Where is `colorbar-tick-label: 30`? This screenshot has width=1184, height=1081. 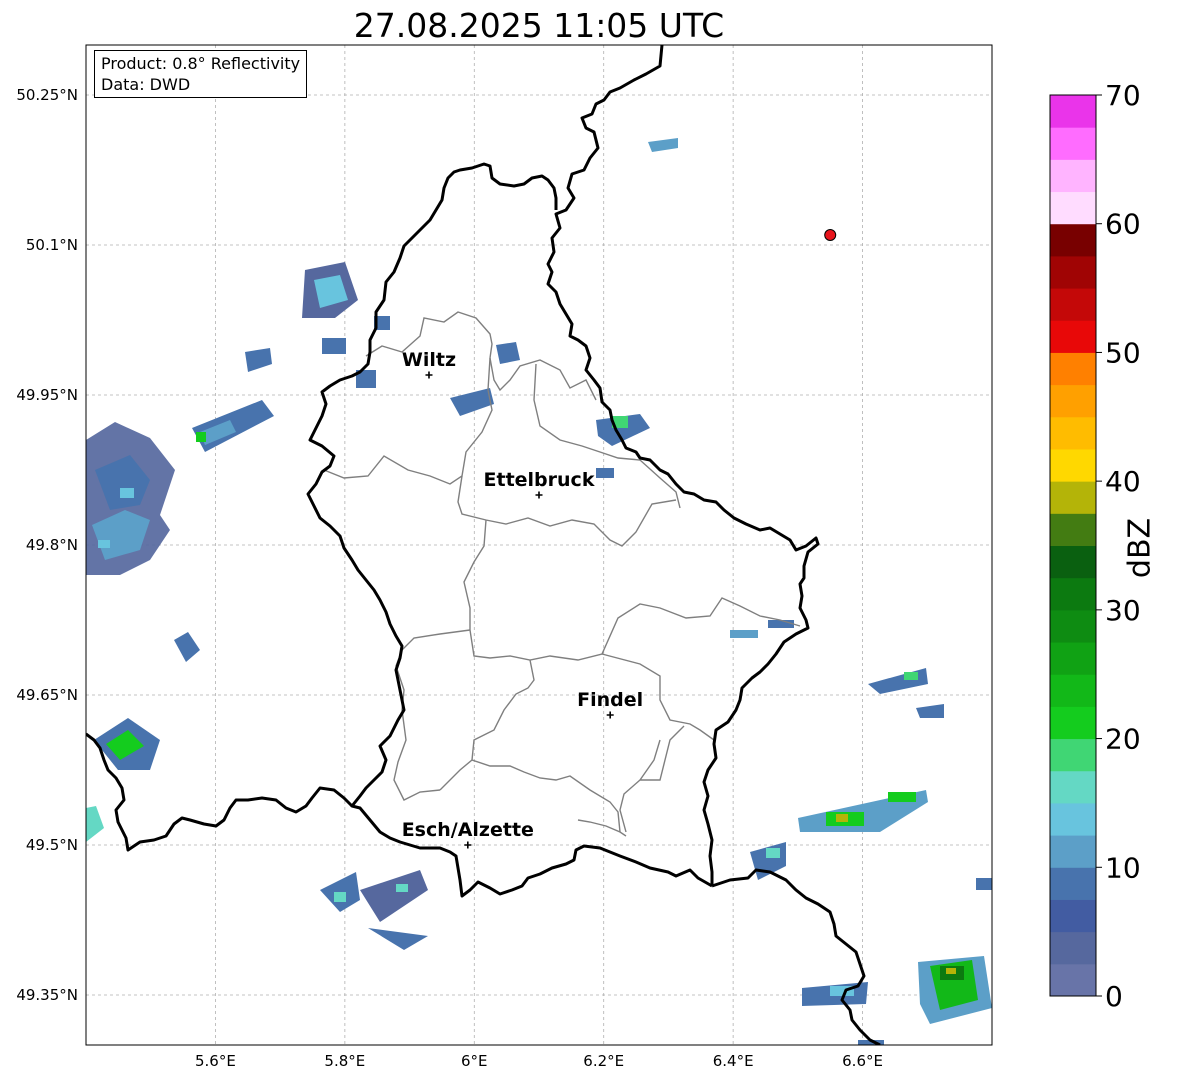 colorbar-tick-label: 30 is located at coordinates (1123, 610).